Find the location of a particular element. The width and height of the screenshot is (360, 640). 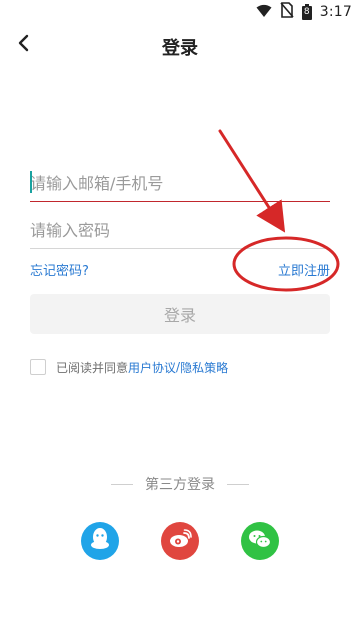

third-party-divider: 第三方登录 is located at coordinates (180, 484).